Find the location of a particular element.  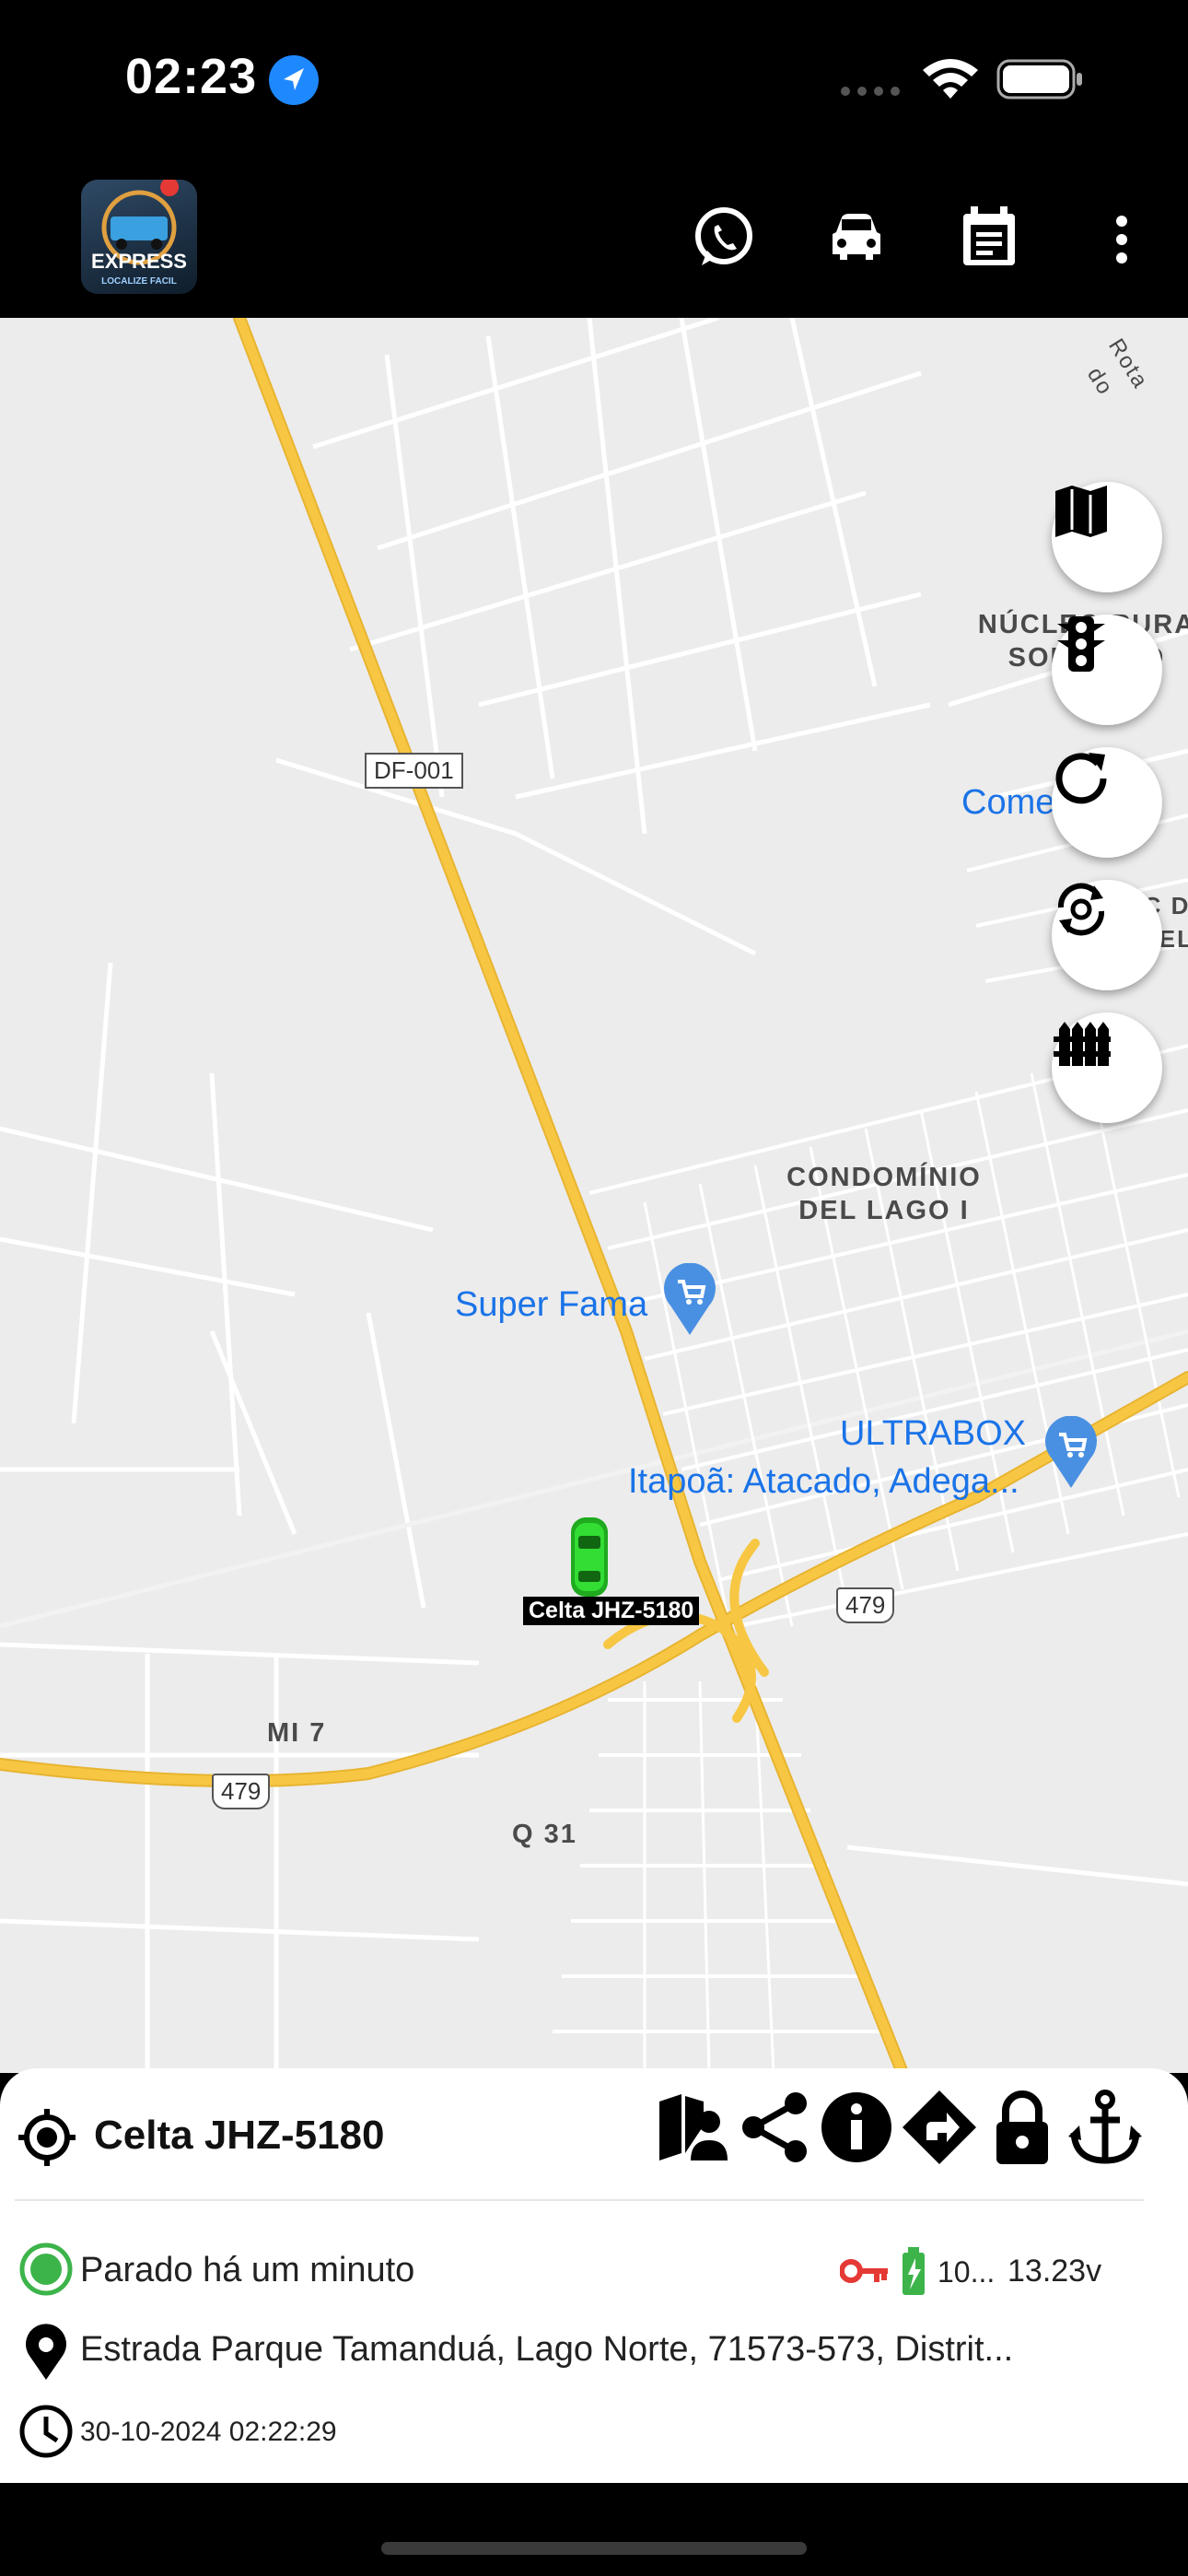

vehicle-marker-label: Celta JHZ-5180 is located at coordinates (611, 1611).